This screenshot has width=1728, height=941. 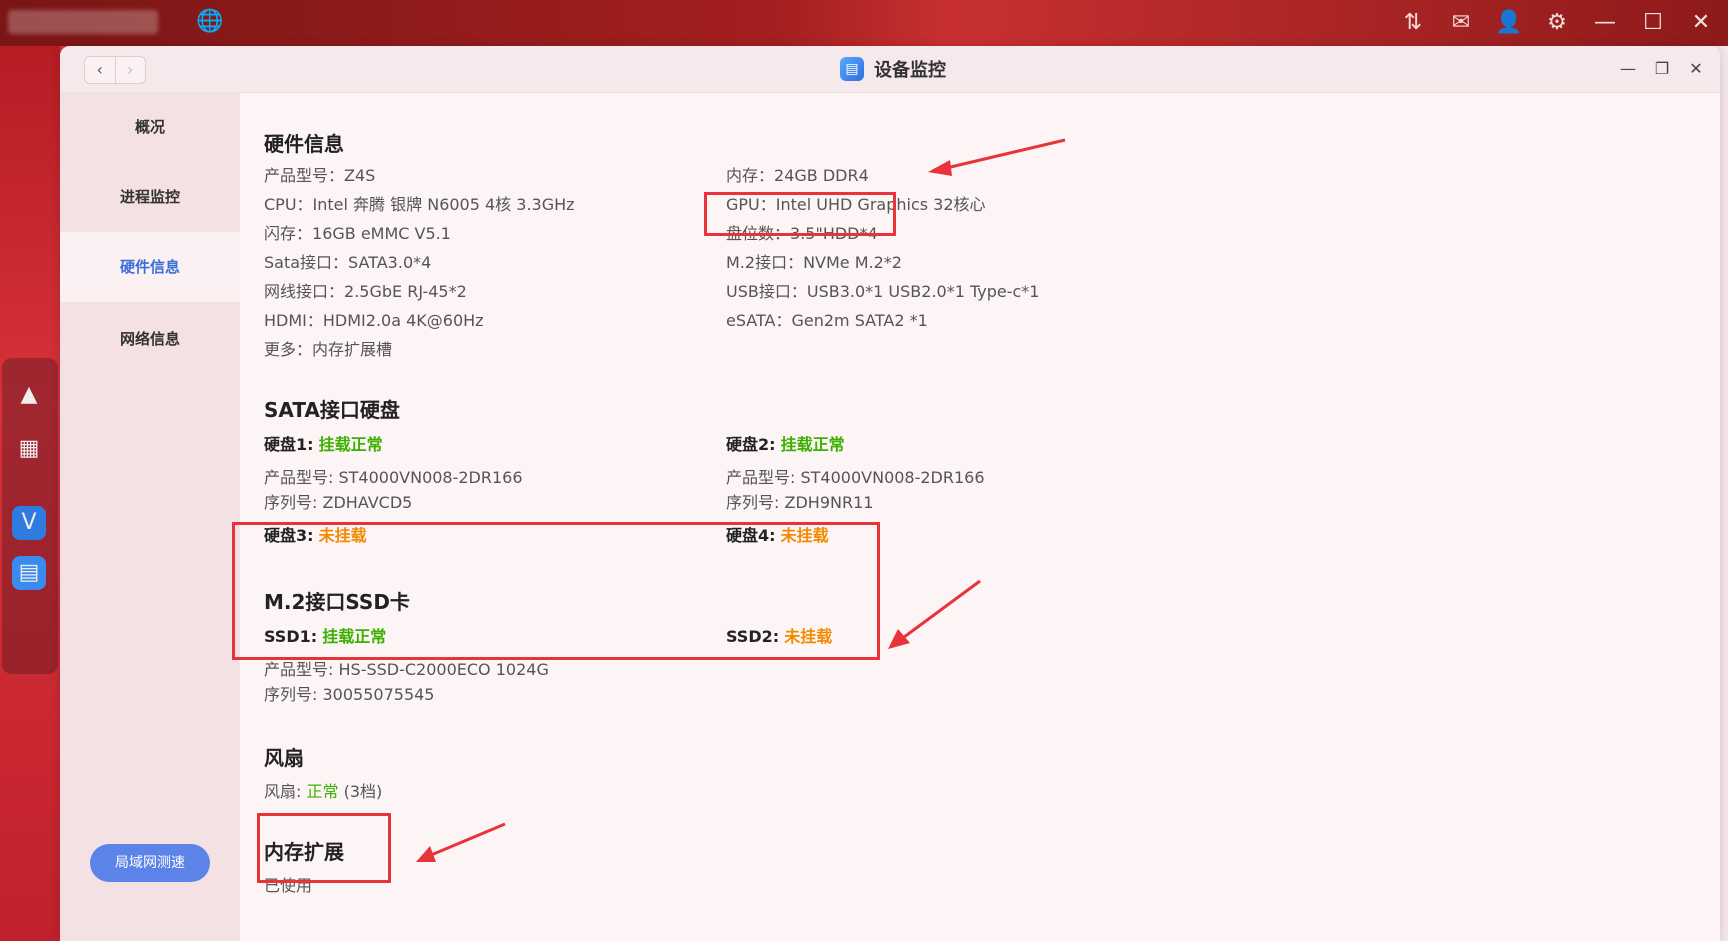 I want to click on apps-grid-icon: ▦, so click(x=29, y=449).